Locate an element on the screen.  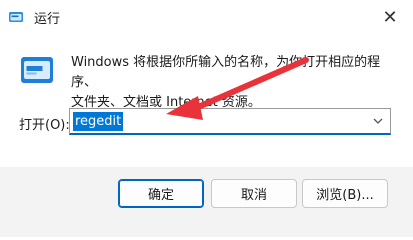
run-icon is located at coordinates (37, 70).